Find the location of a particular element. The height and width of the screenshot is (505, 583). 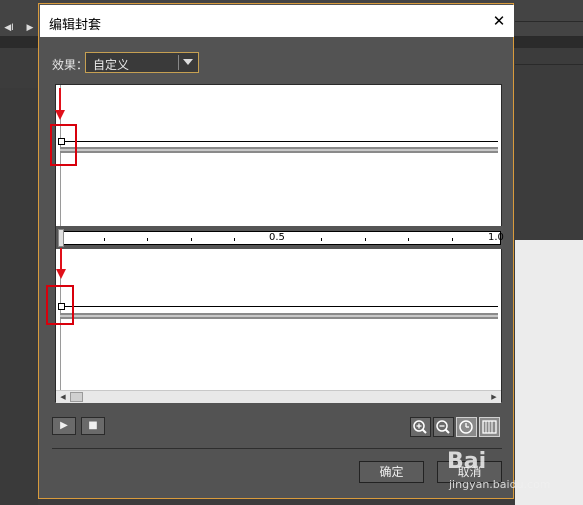

dialog-titlebar: 编辑封套 ✕ is located at coordinates (277, 21).